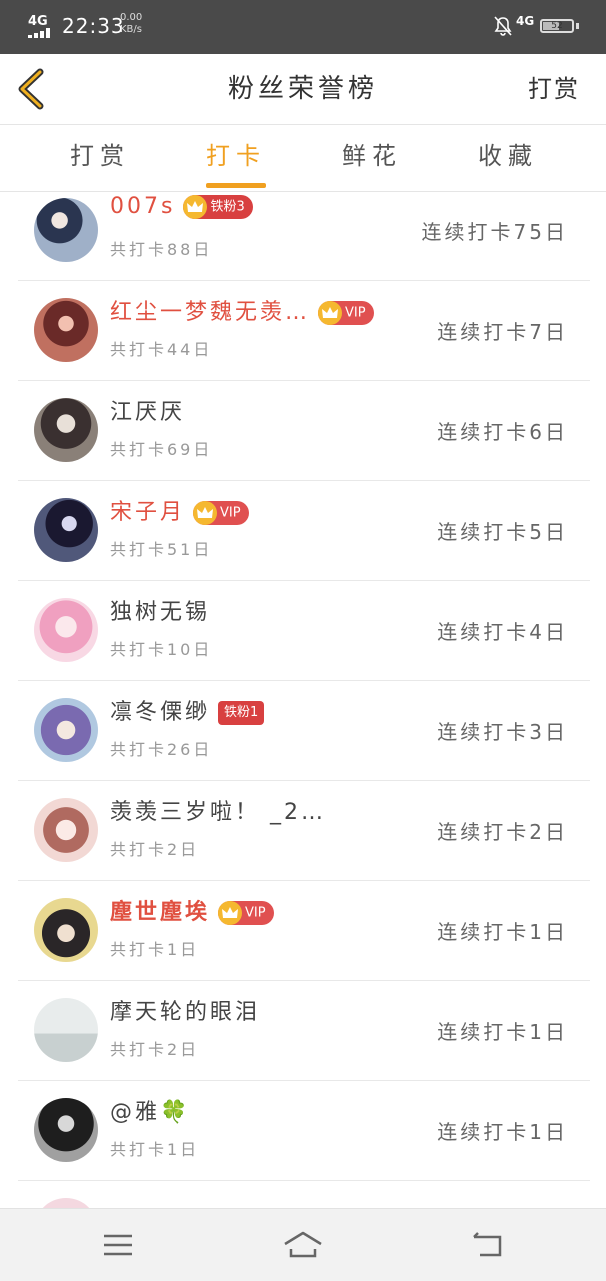 This screenshot has width=606, height=1281. I want to click on fan-badge: 铁粉3, so click(218, 207).